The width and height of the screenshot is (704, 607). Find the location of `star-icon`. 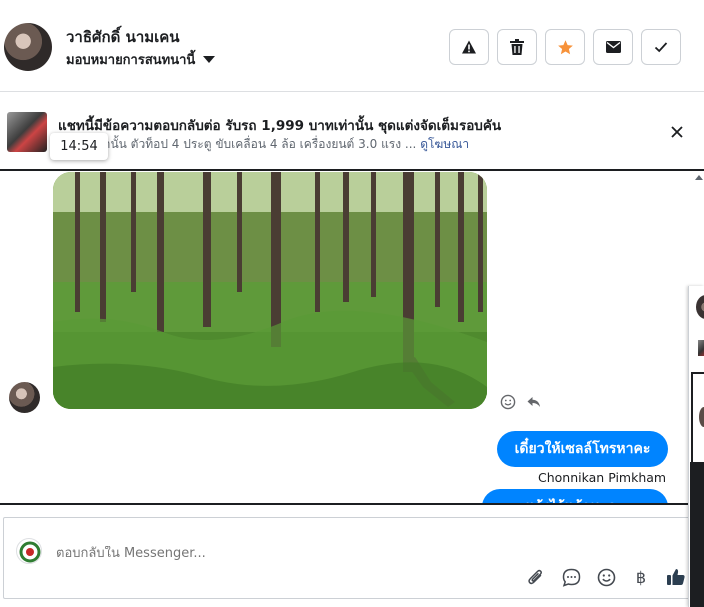

star-icon is located at coordinates (565, 46).